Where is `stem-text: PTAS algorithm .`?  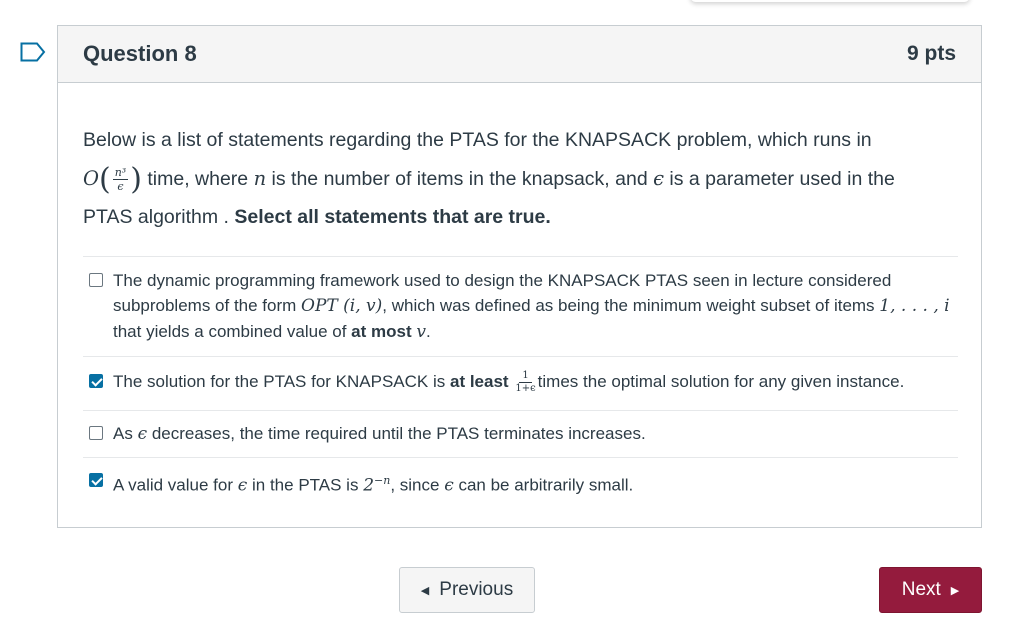
stem-text: PTAS algorithm . is located at coordinates (159, 217).